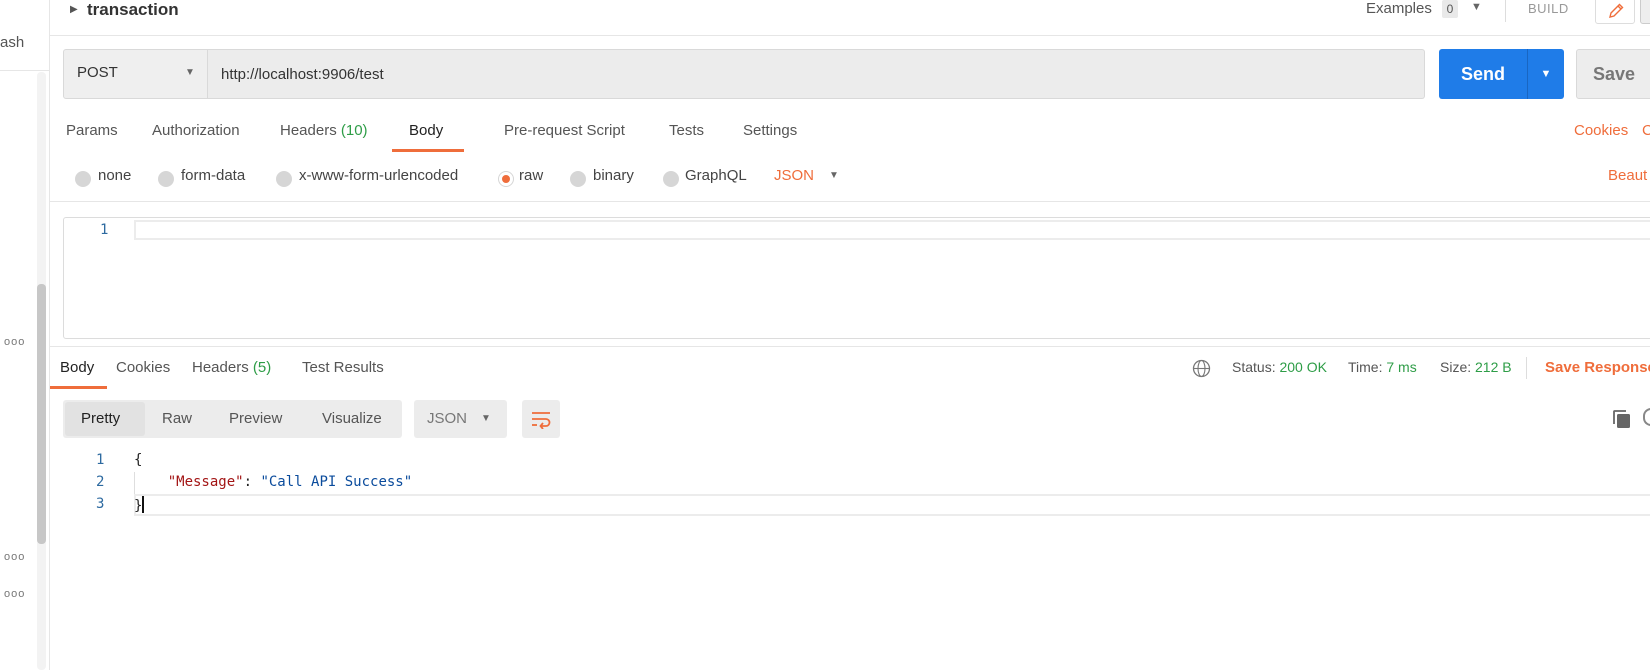  Describe the element at coordinates (25, 70) in the screenshot. I see `sidebar-divider` at that location.